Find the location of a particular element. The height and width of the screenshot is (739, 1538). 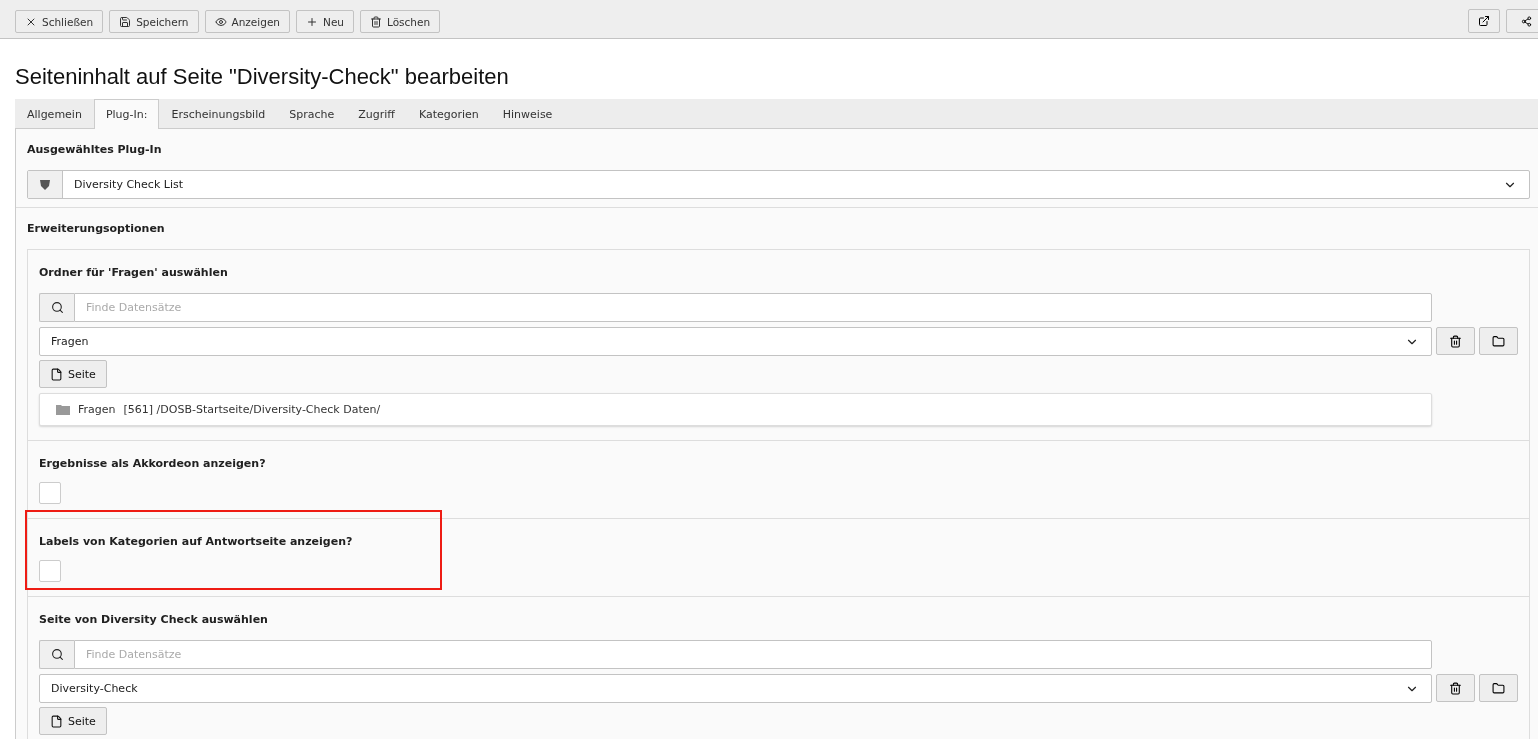

tab: Plug-In: is located at coordinates (126, 114).